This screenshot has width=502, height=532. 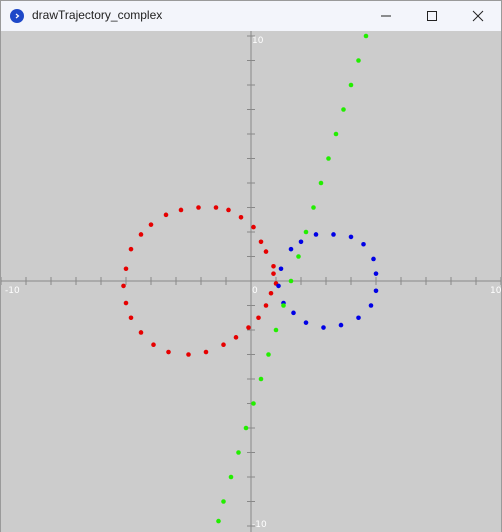 What do you see at coordinates (495, 291) in the screenshot?
I see `x-max-tick-label: 10` at bounding box center [495, 291].